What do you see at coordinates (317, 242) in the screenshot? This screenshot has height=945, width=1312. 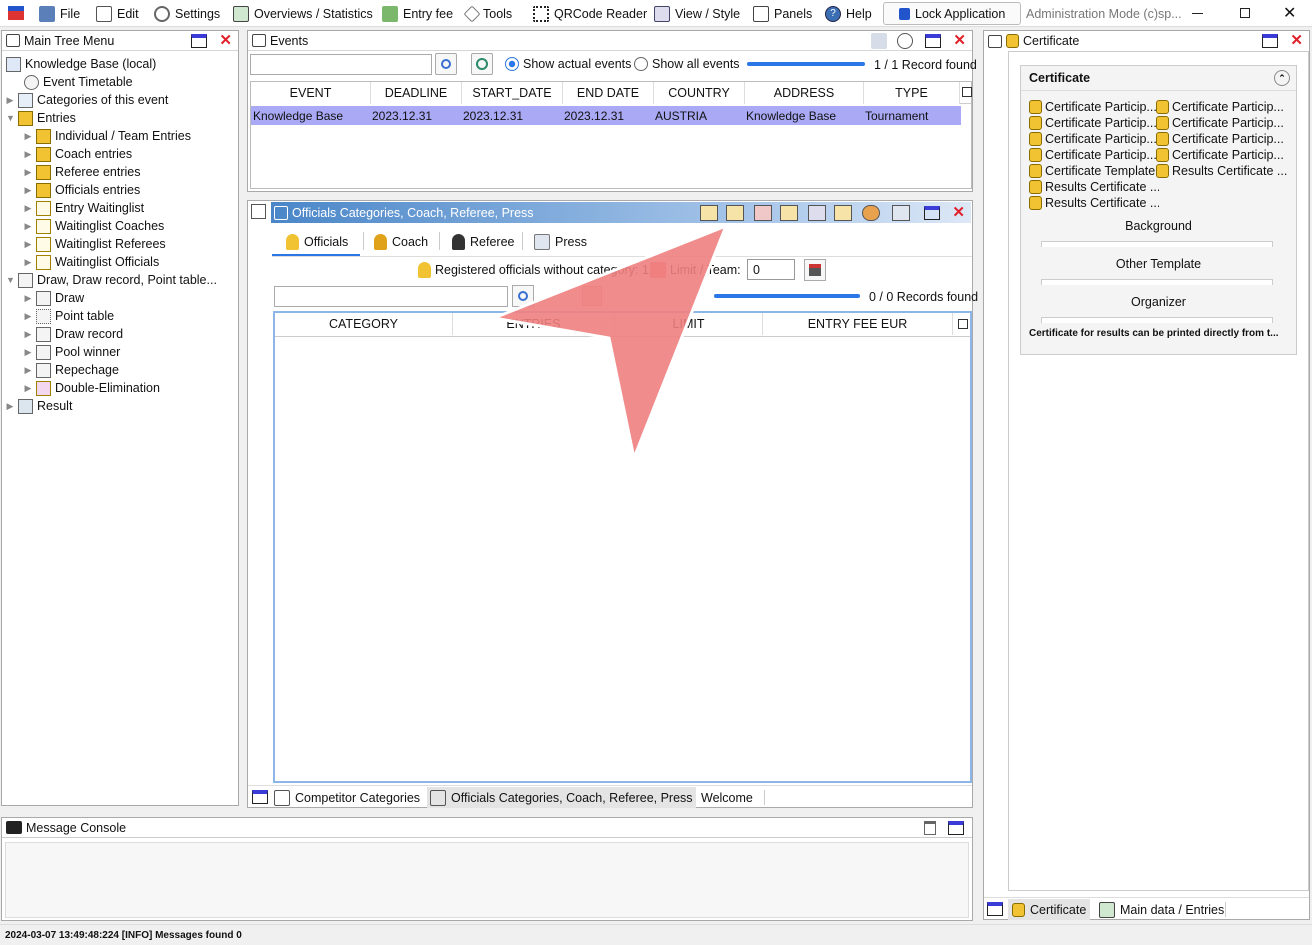 I see `tab-officials: Officials` at bounding box center [317, 242].